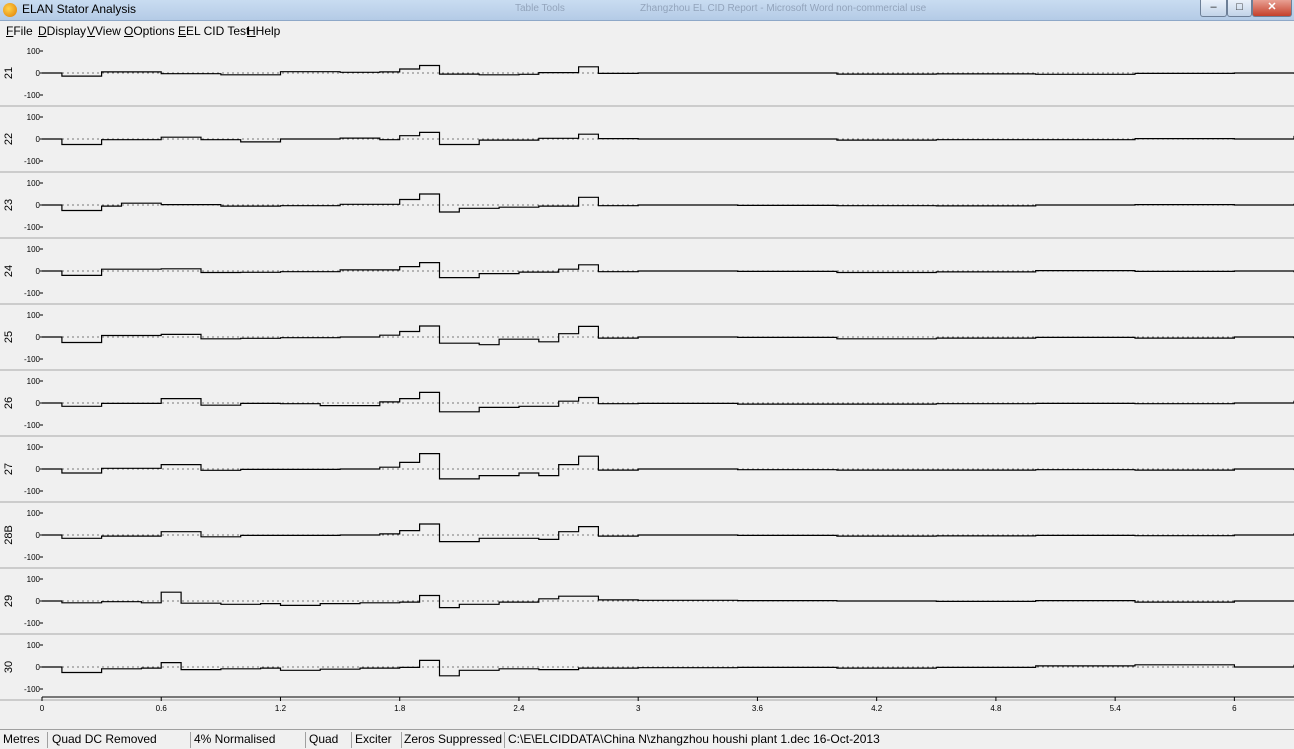 This screenshot has width=1294, height=749. Describe the element at coordinates (120, 740) in the screenshot. I see `status-quad-dc: Quad DC Removed` at that location.